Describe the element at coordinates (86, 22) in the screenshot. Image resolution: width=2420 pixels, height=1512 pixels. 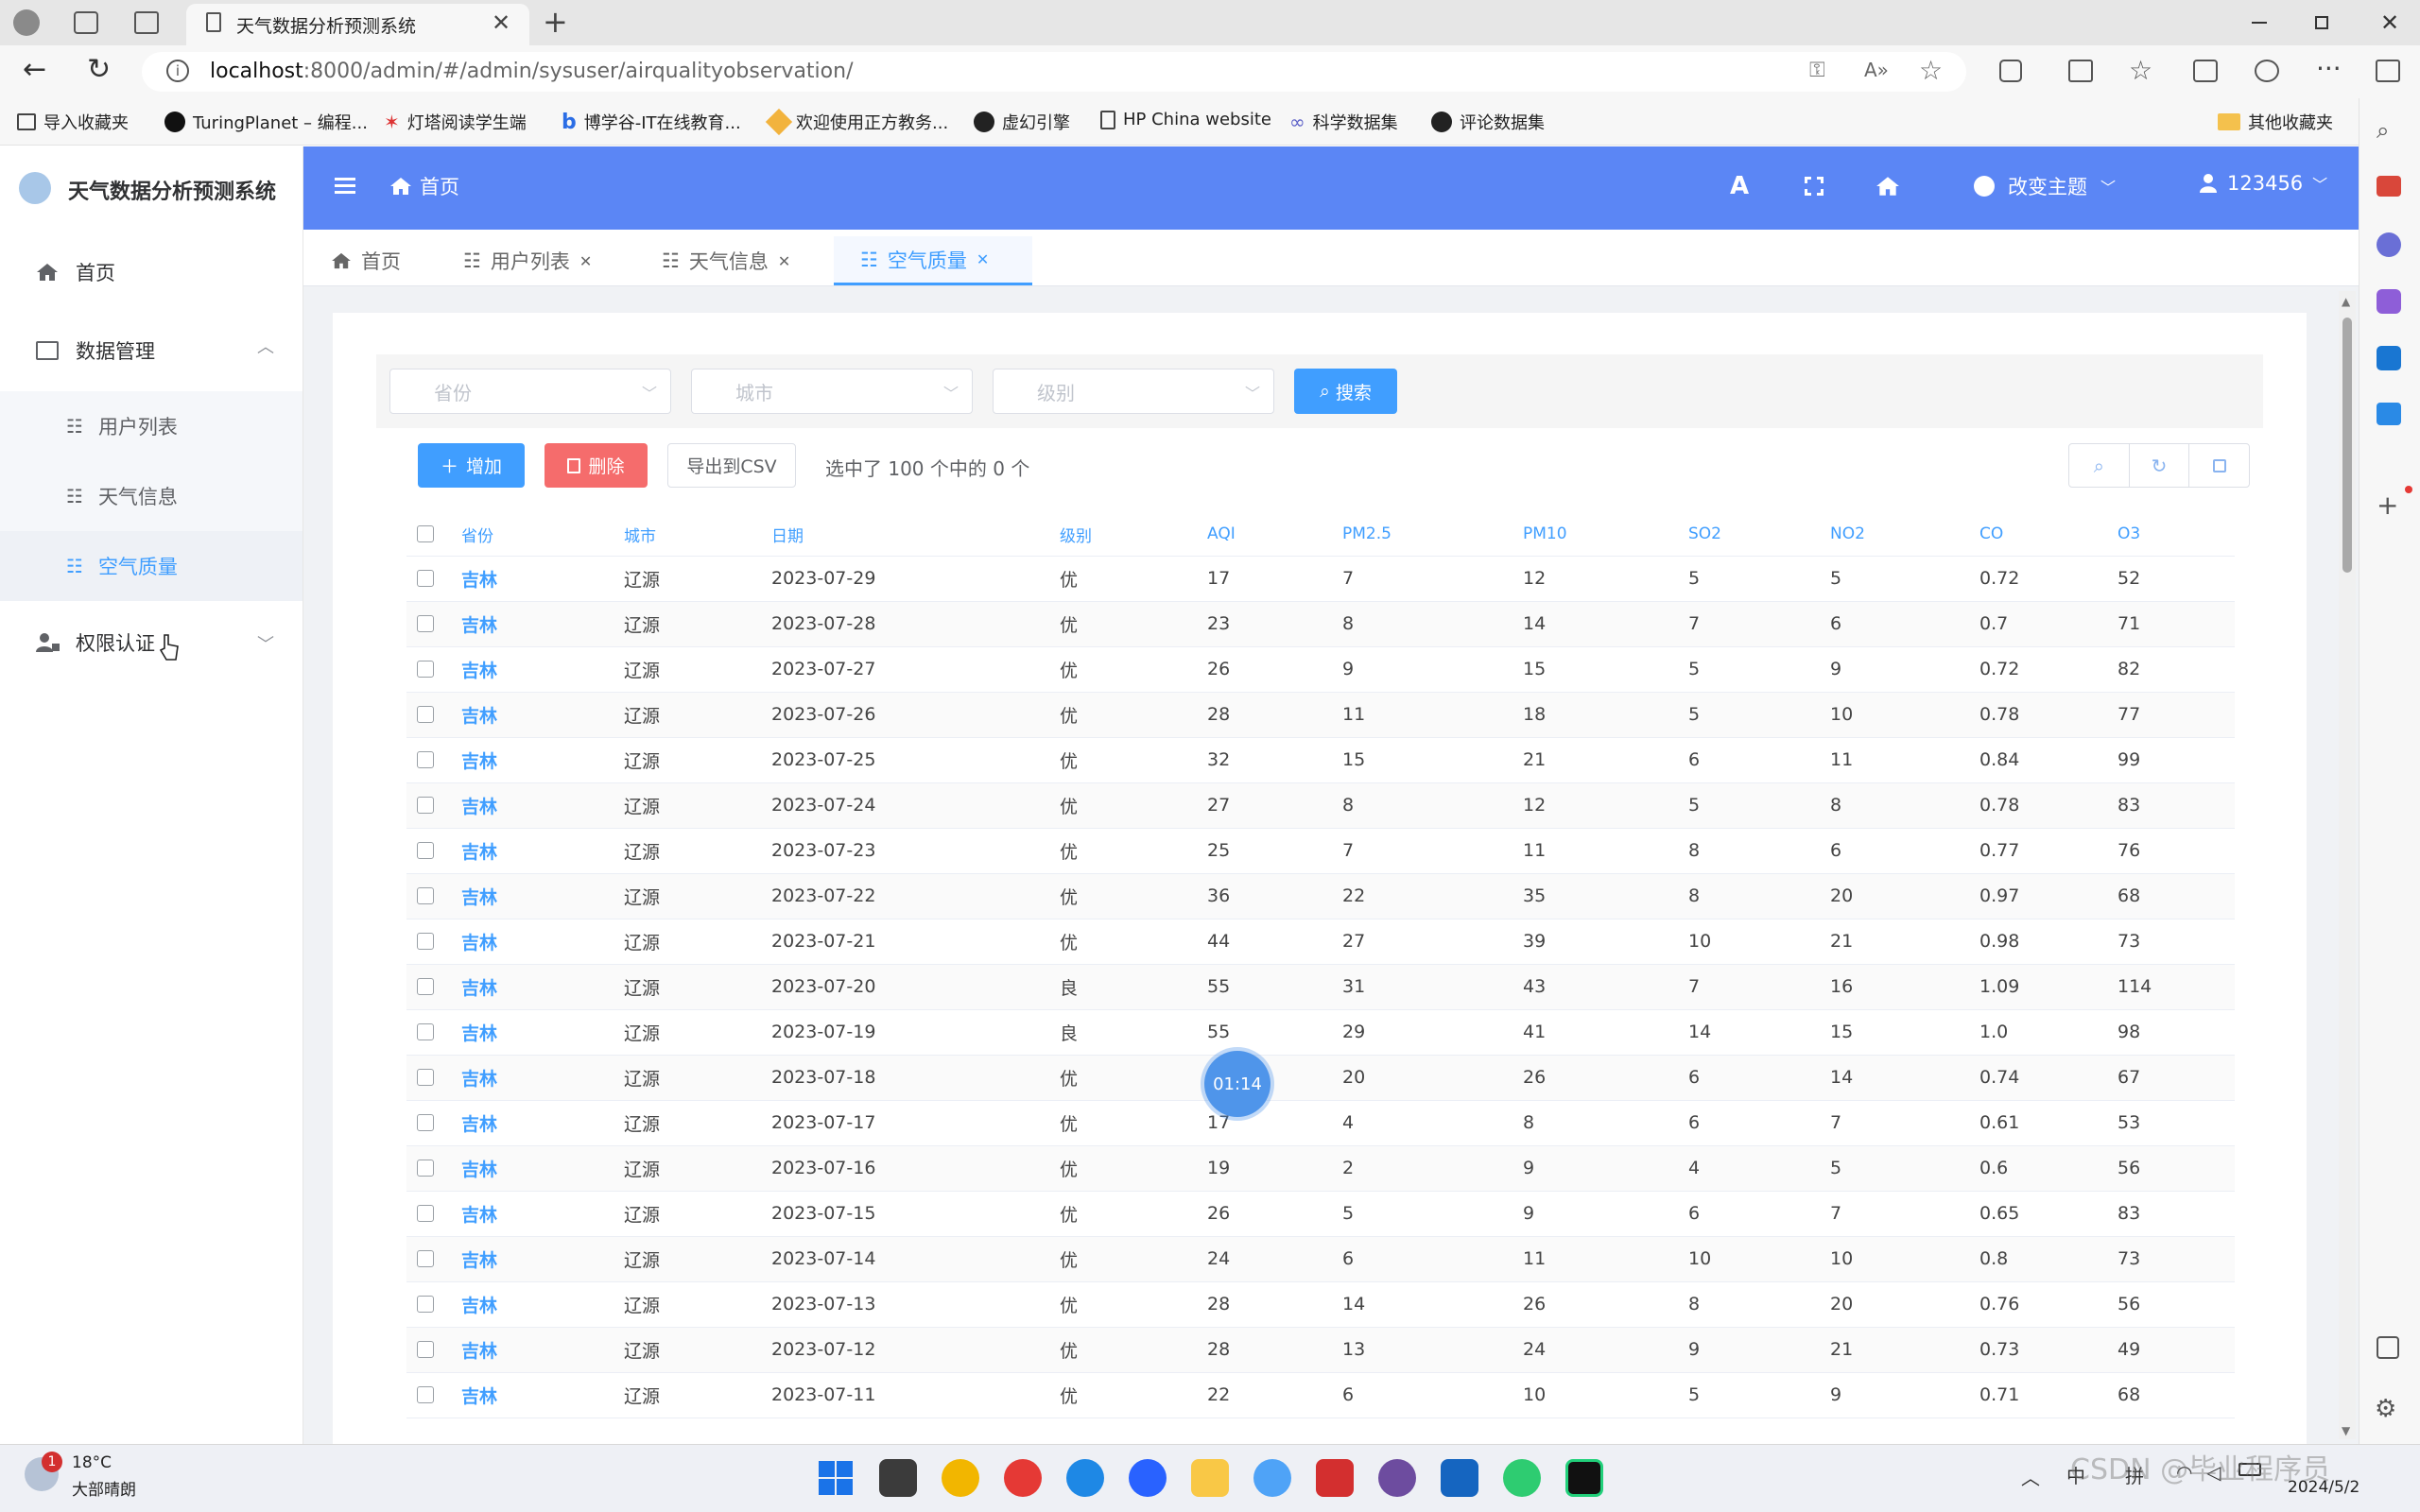
I see `workspaces-icon` at that location.